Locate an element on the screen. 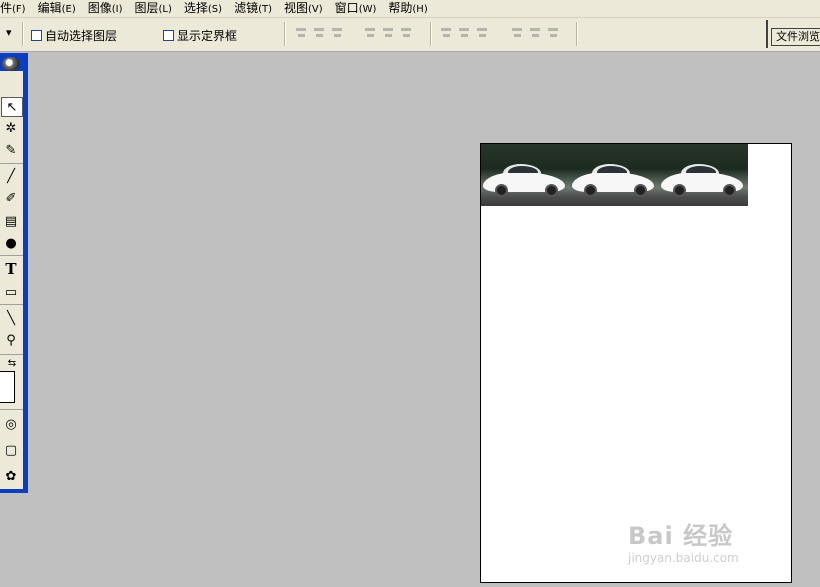  watermark-brand: Bai 经验 is located at coordinates (681, 536).